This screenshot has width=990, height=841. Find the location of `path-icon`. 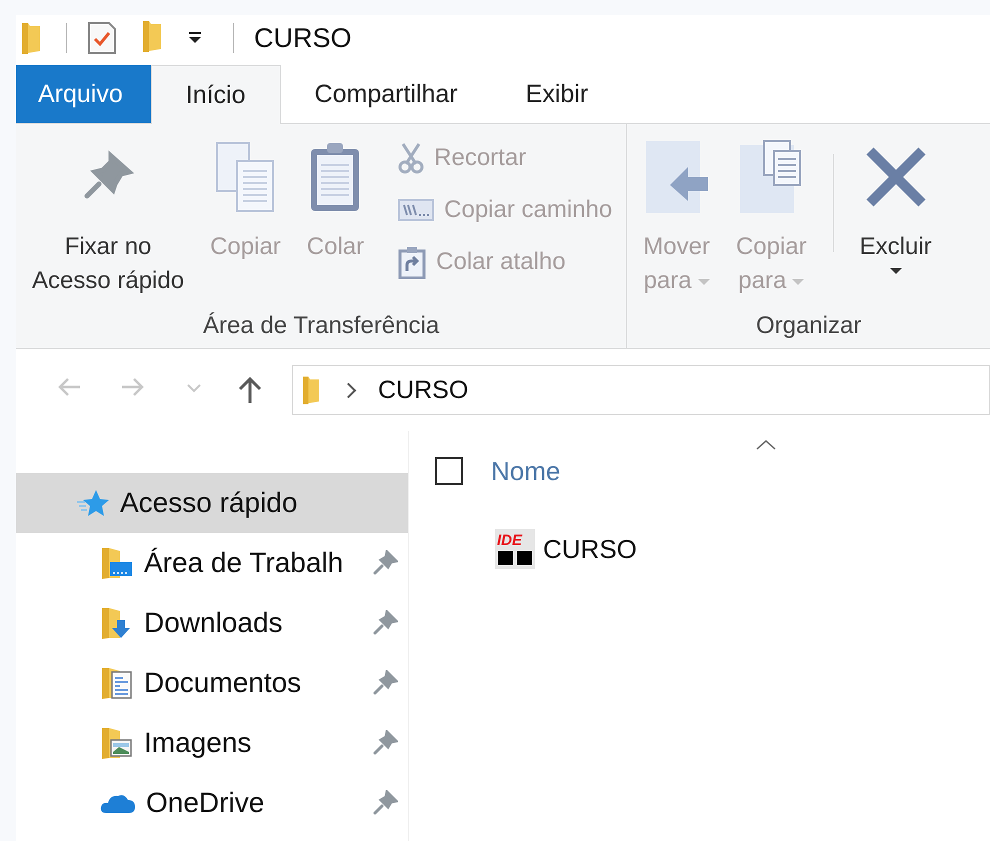

path-icon is located at coordinates (416, 210).